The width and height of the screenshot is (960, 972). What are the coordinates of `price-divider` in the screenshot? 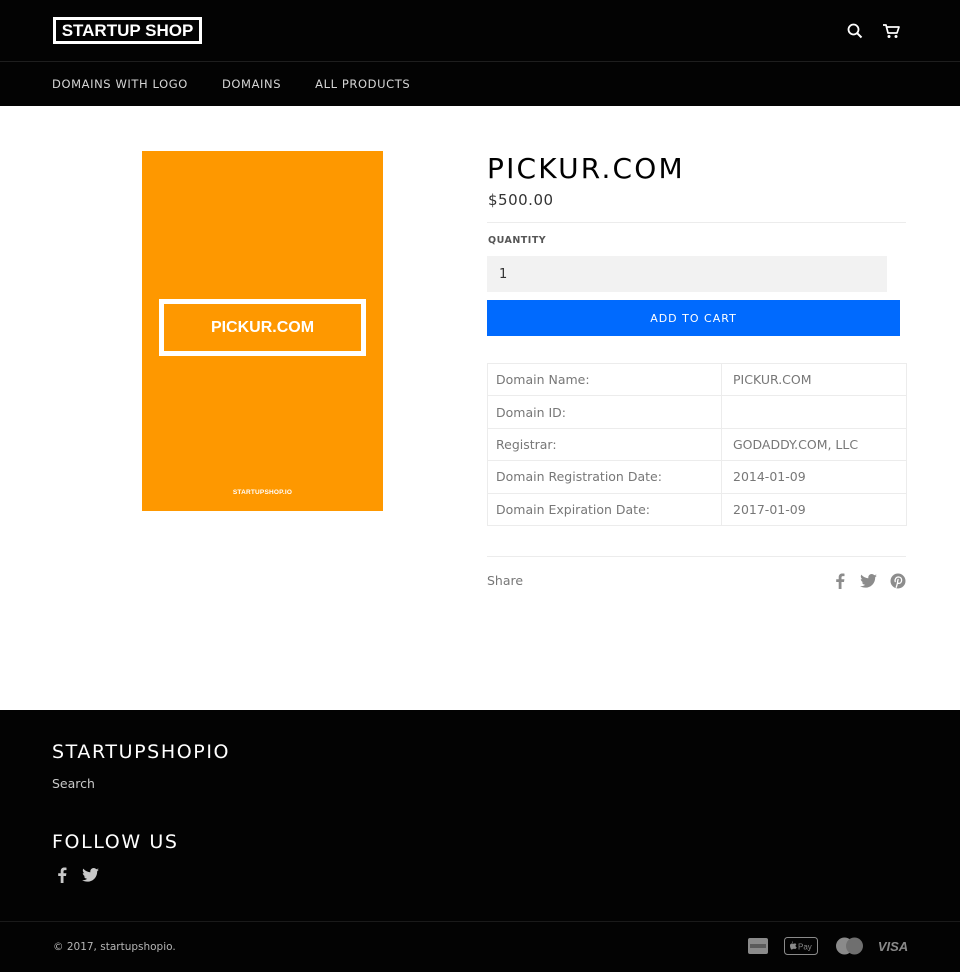 It's located at (696, 222).